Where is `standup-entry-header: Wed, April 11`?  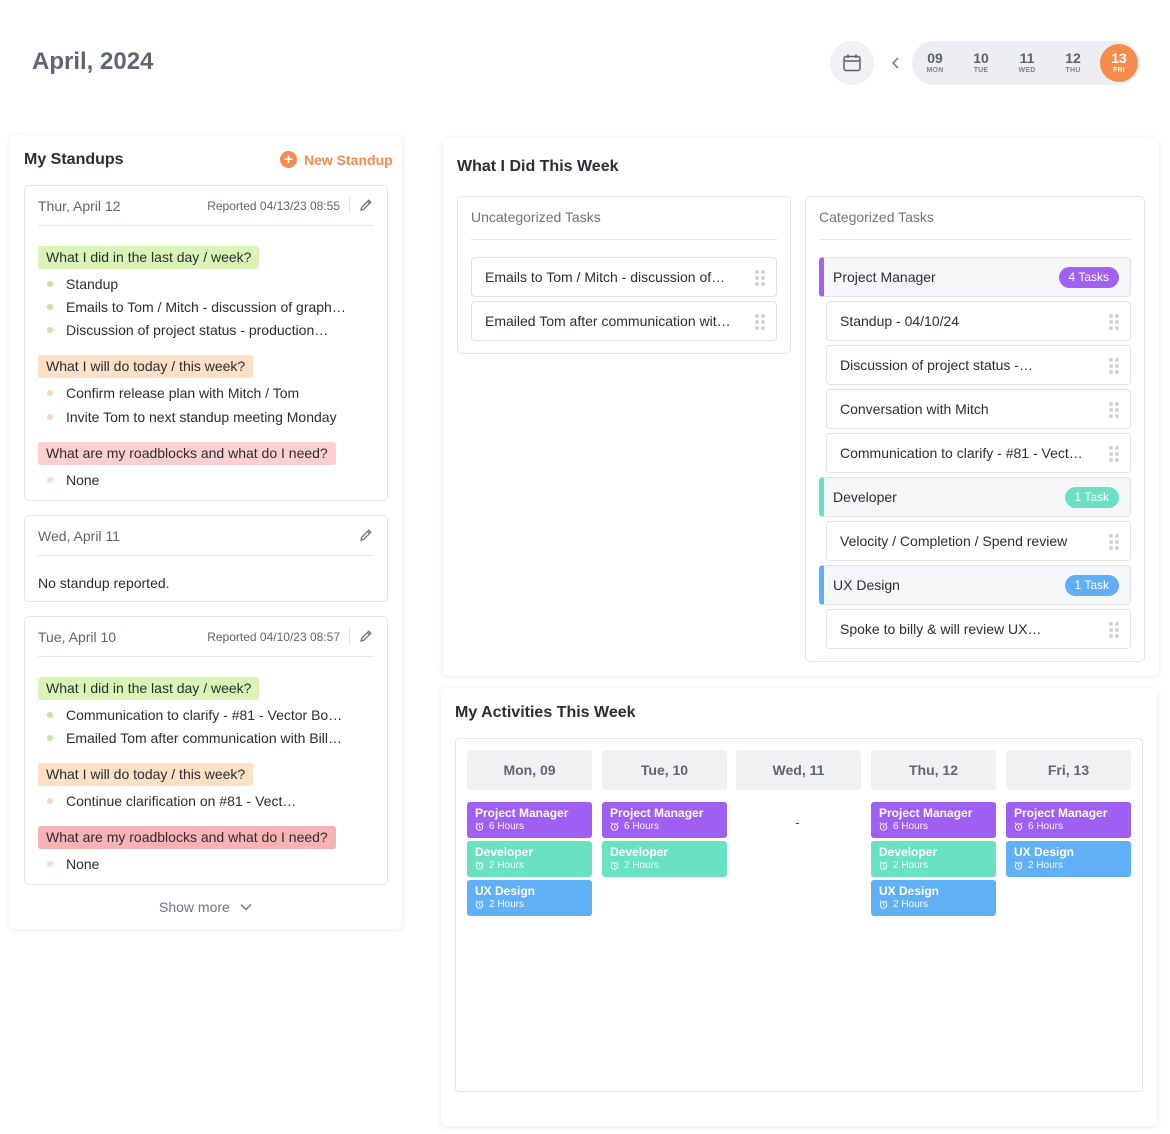 standup-entry-header: Wed, April 11 is located at coordinates (206, 536).